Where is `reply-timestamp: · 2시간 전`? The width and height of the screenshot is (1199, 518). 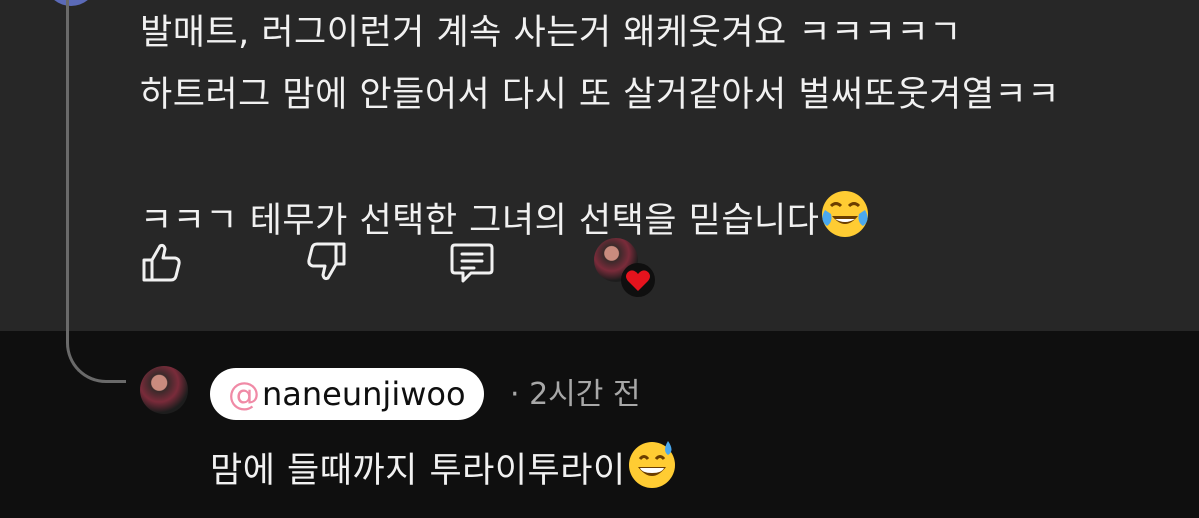 reply-timestamp: · 2시간 전 is located at coordinates (575, 394).